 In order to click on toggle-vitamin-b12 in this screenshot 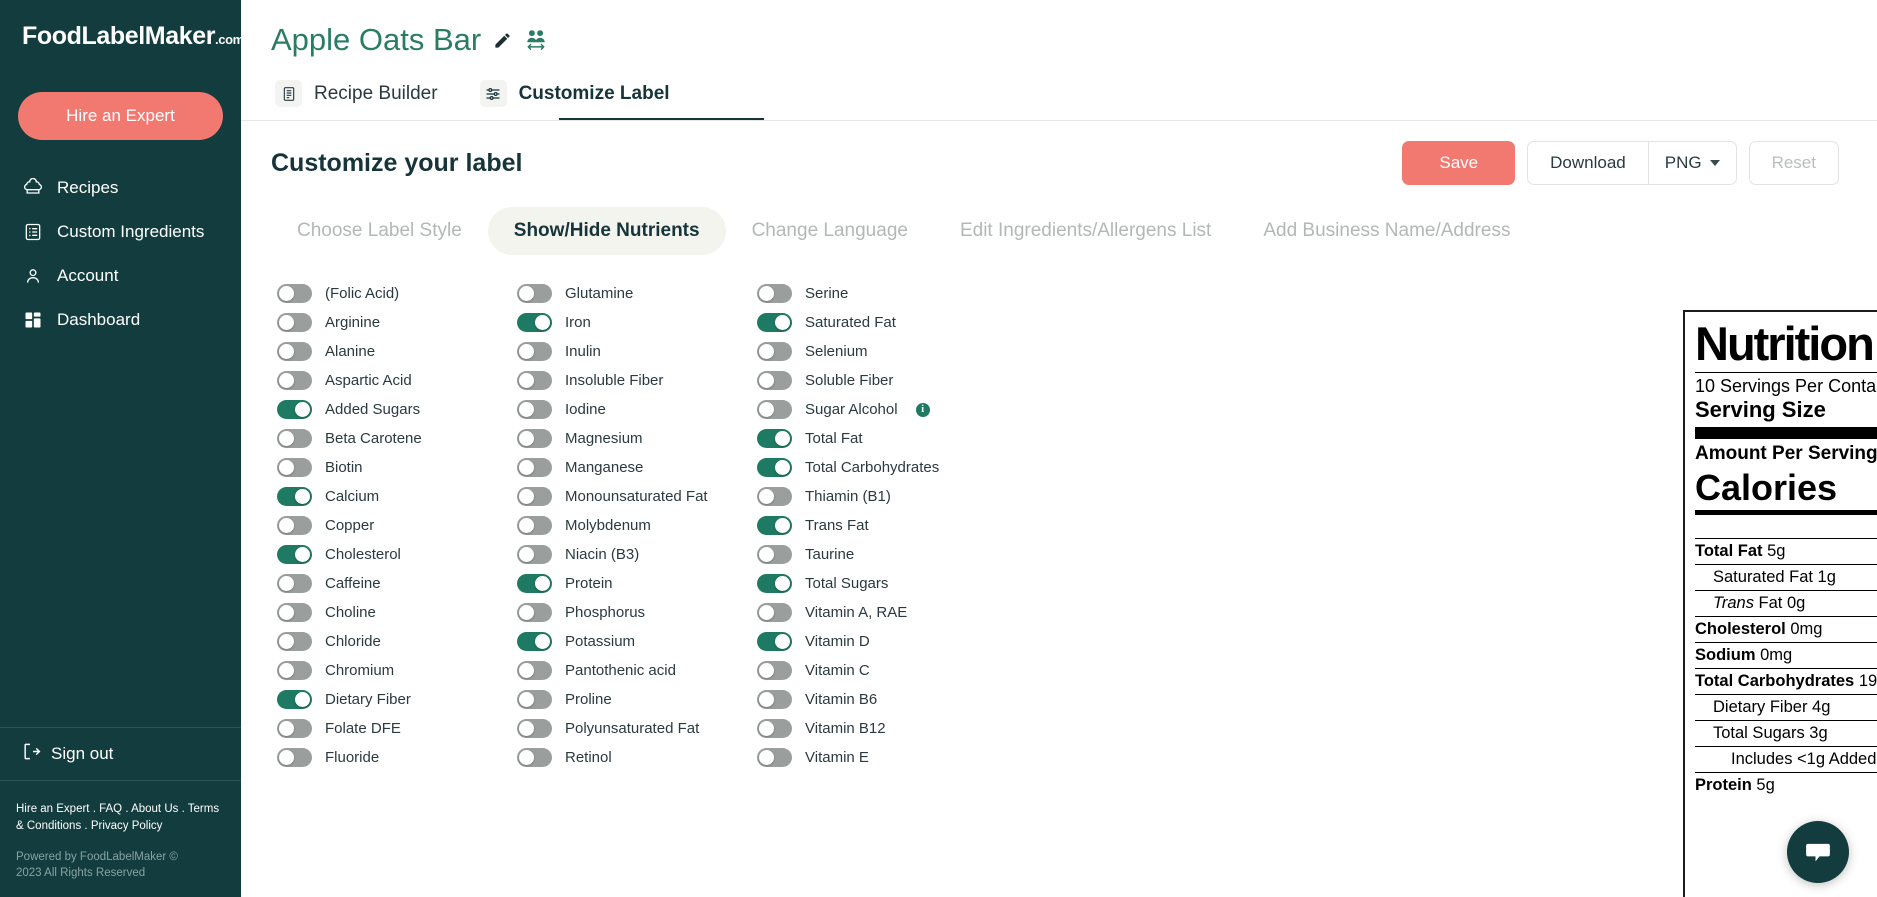, I will do `click(774, 728)`.